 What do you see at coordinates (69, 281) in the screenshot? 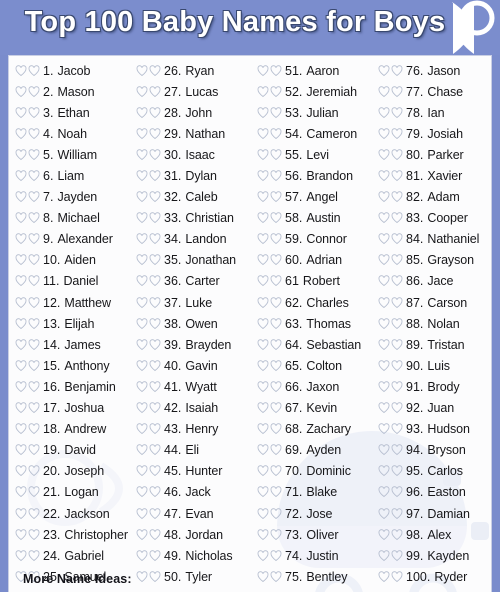
I see `name-row: 11. Daniel` at bounding box center [69, 281].